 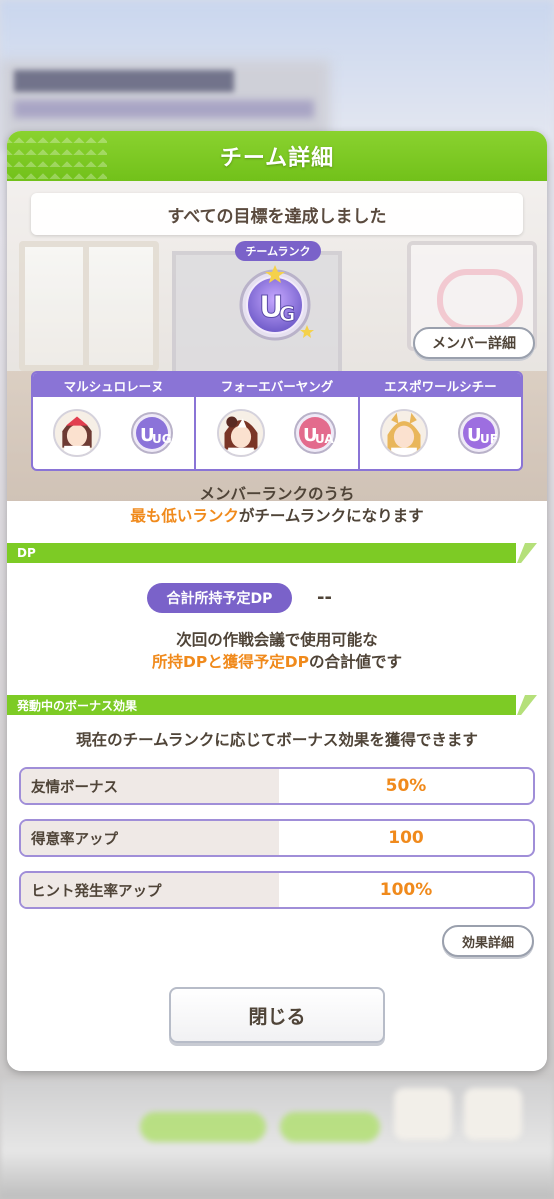 I want to click on dp-note-rest: の合計値です, so click(x=355, y=662).